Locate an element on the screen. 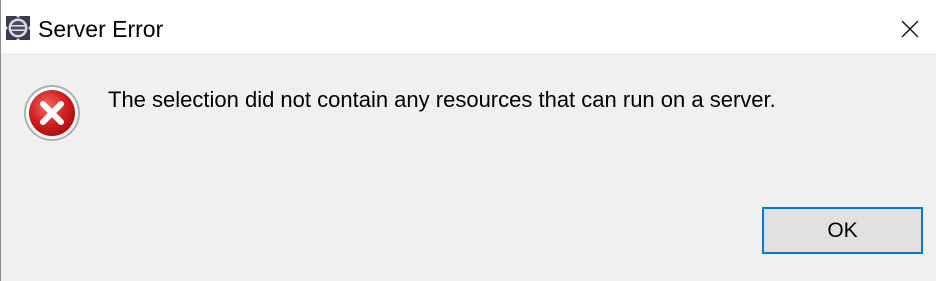  eclipse-app-icon is located at coordinates (18, 28).